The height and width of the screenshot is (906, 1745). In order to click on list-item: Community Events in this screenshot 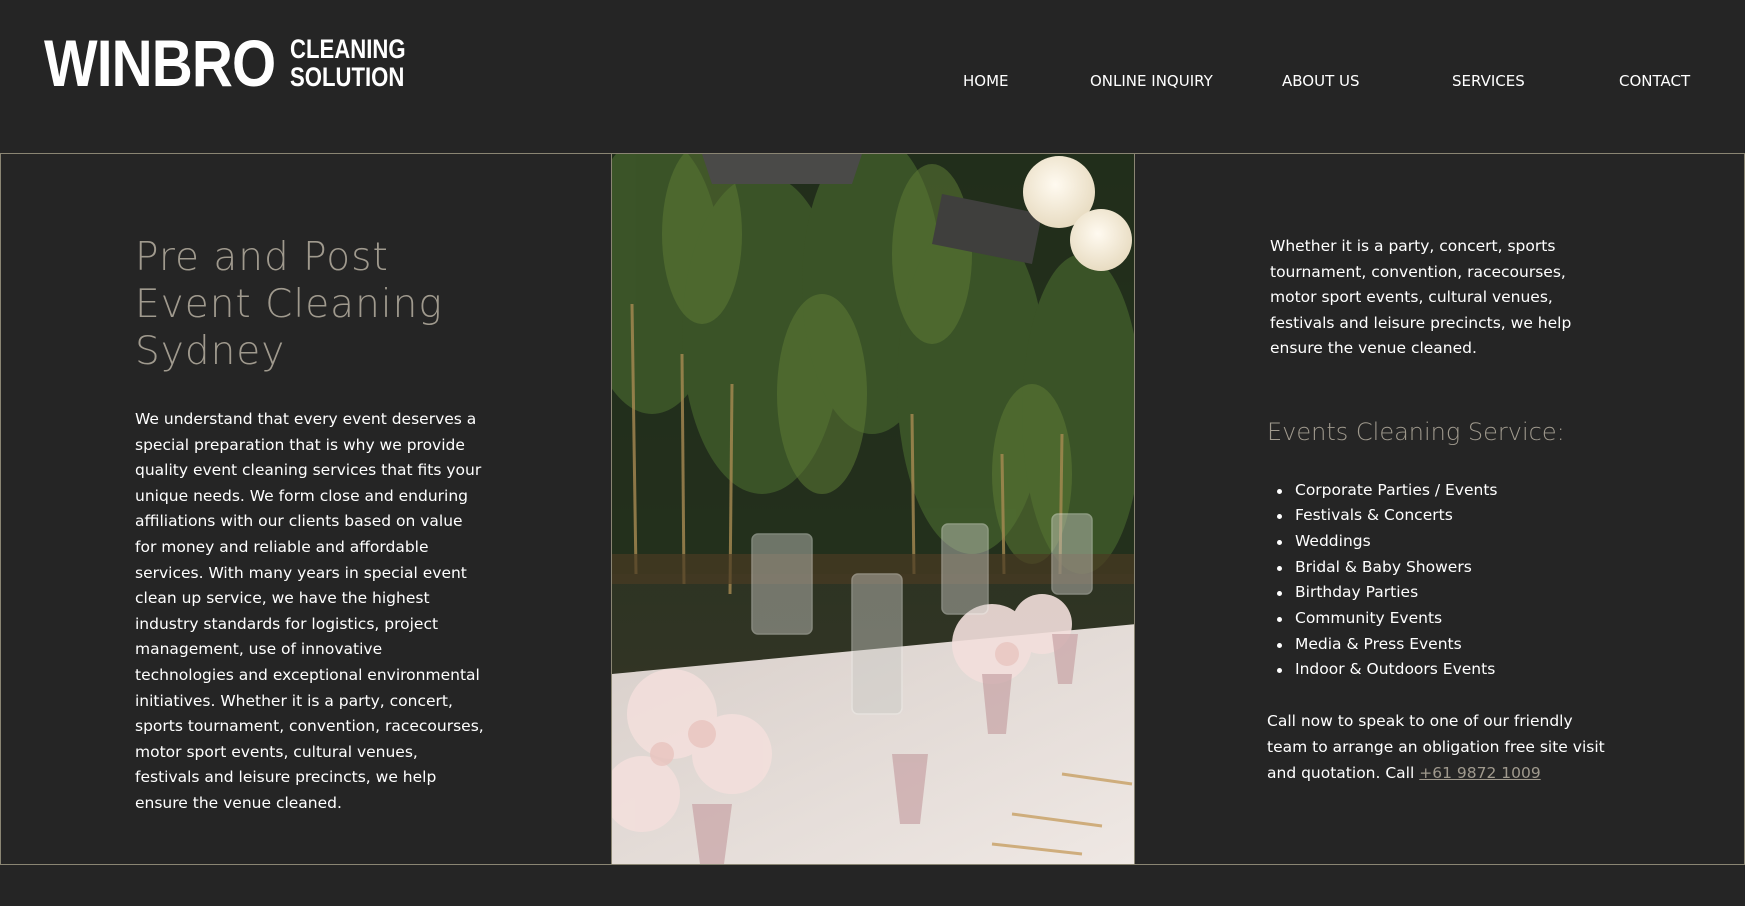, I will do `click(1447, 619)`.